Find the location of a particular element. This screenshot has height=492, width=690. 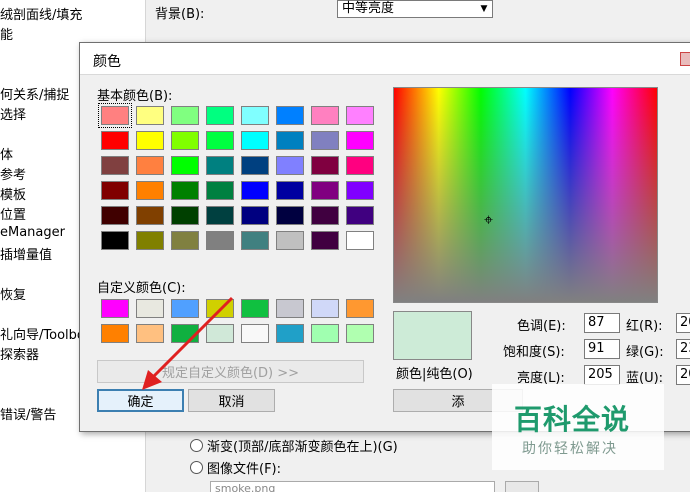

define-custom-colors-button: 规定自定义颜色(D) >> is located at coordinates (230, 371).